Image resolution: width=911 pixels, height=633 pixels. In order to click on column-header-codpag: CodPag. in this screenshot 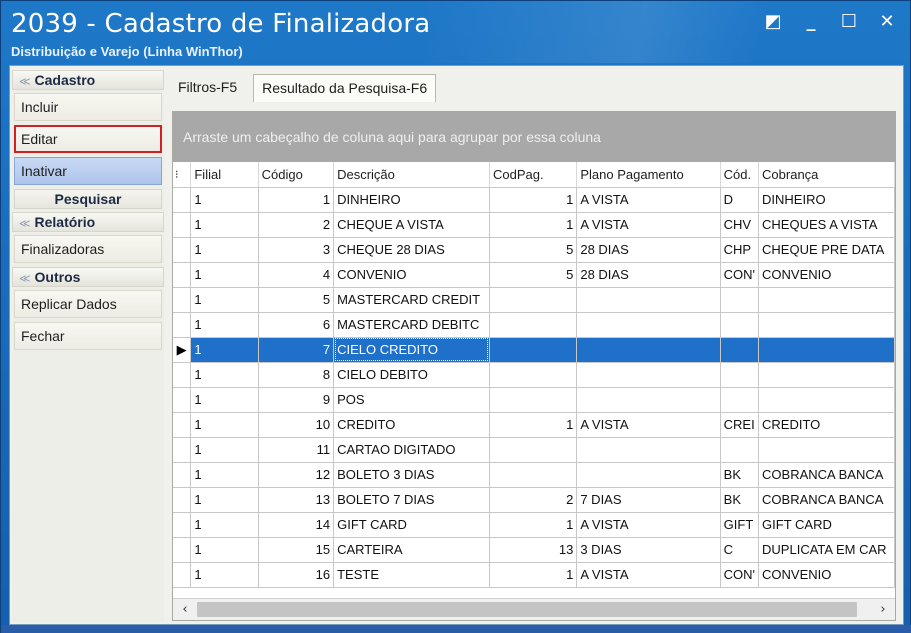, I will do `click(533, 175)`.